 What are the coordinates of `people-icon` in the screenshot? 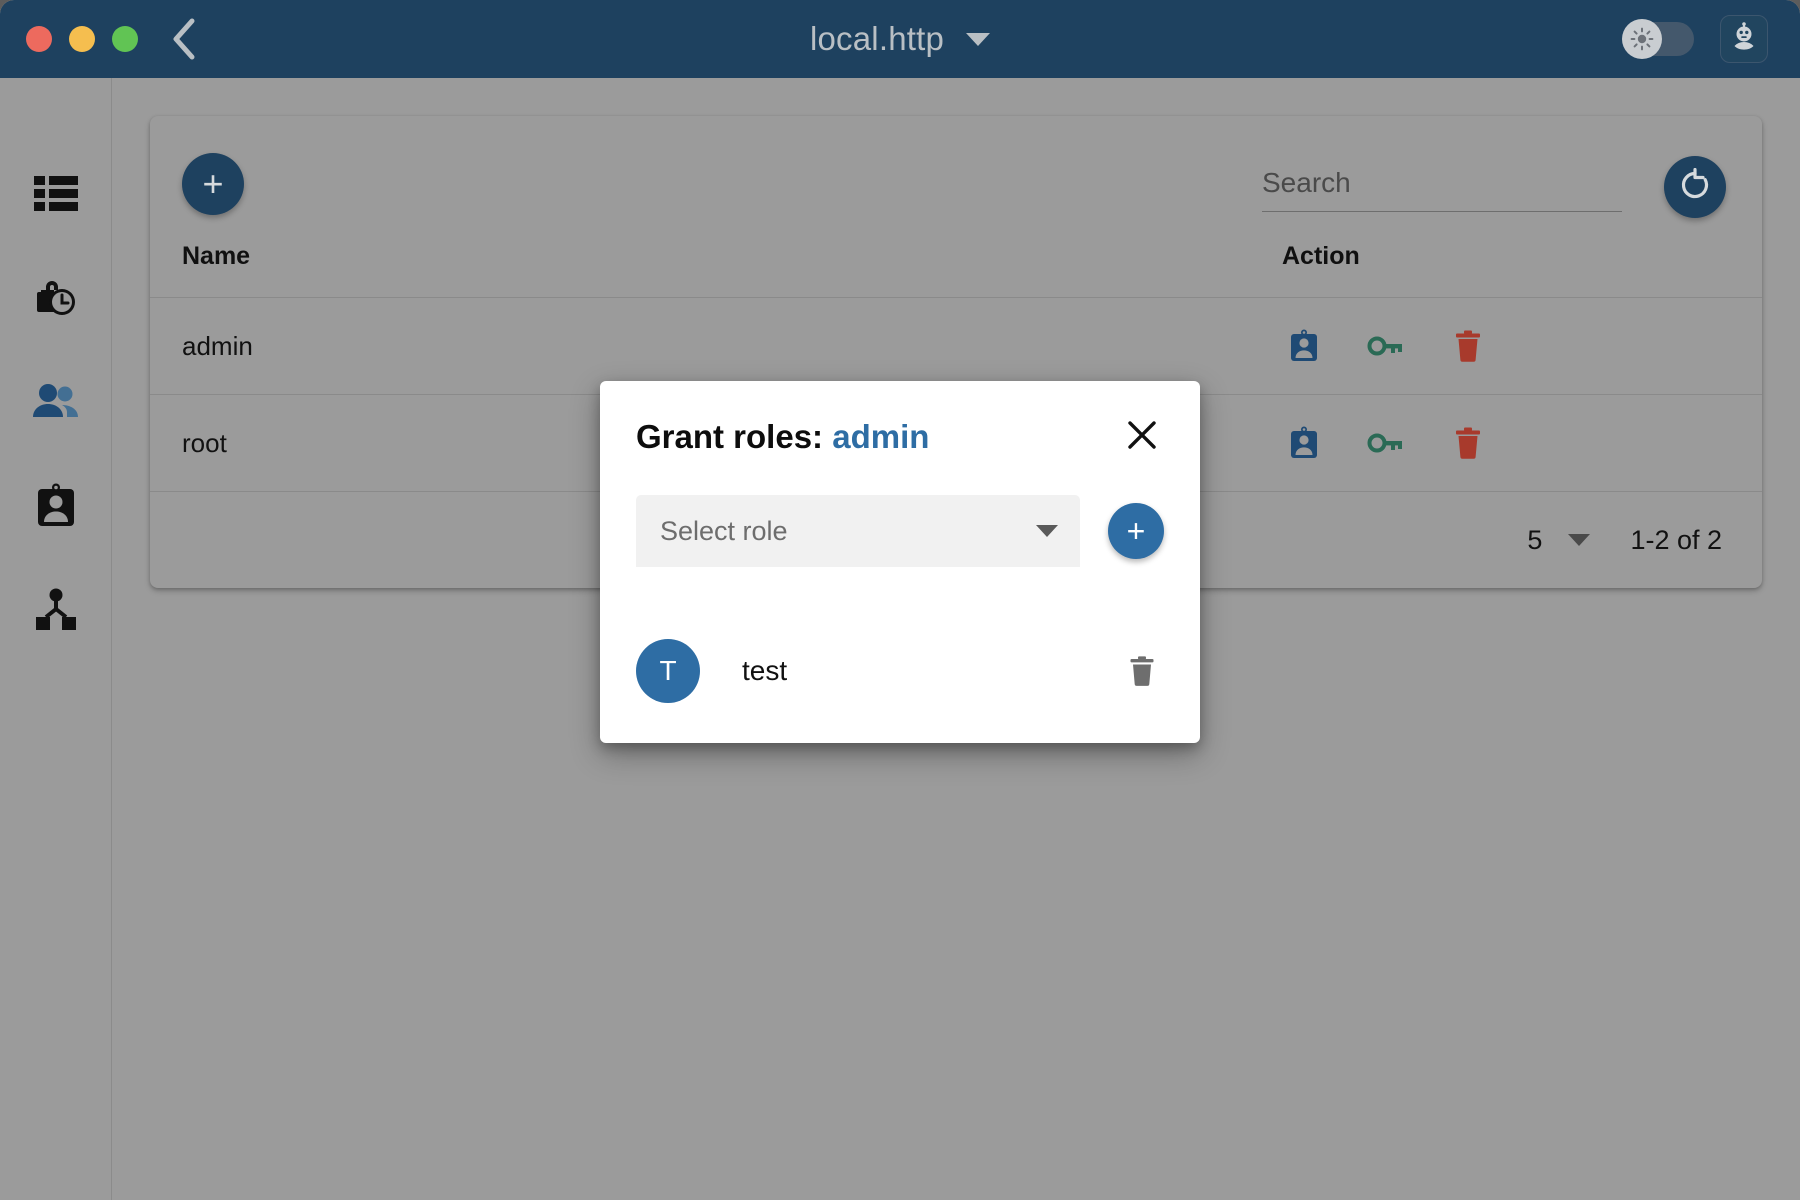 It's located at (56, 404).